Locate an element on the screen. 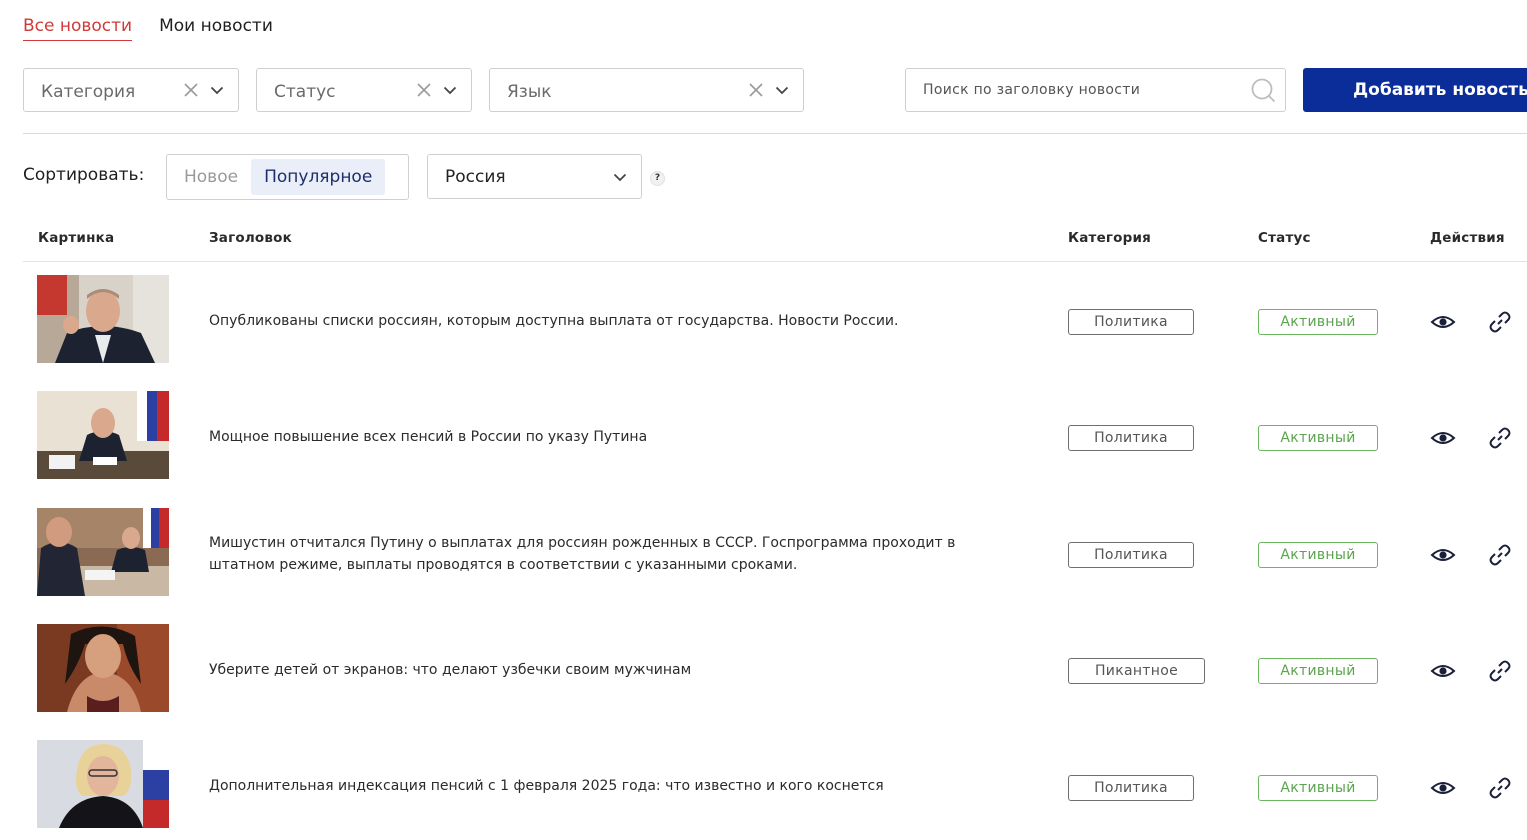  sort-option-new: Новое is located at coordinates (211, 177).